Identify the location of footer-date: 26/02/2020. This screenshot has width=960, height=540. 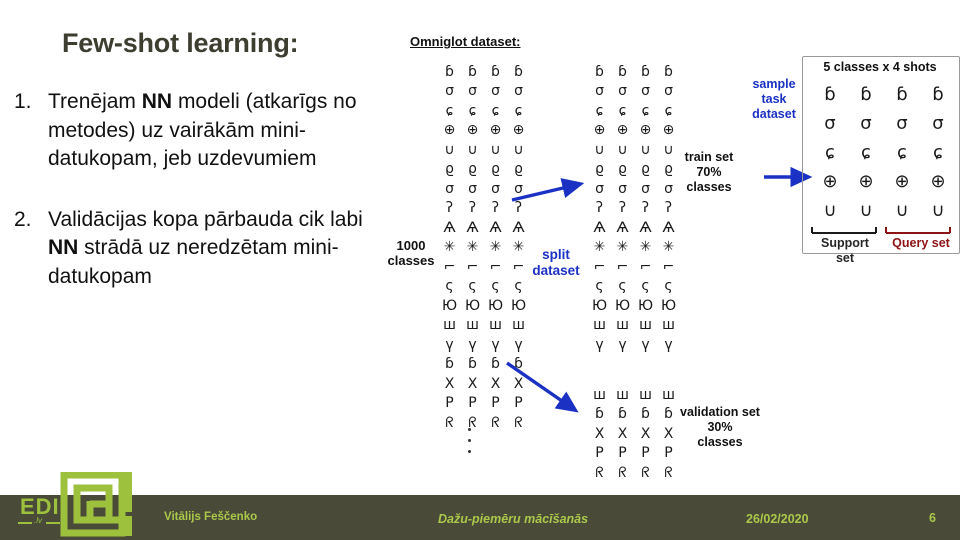
(777, 519).